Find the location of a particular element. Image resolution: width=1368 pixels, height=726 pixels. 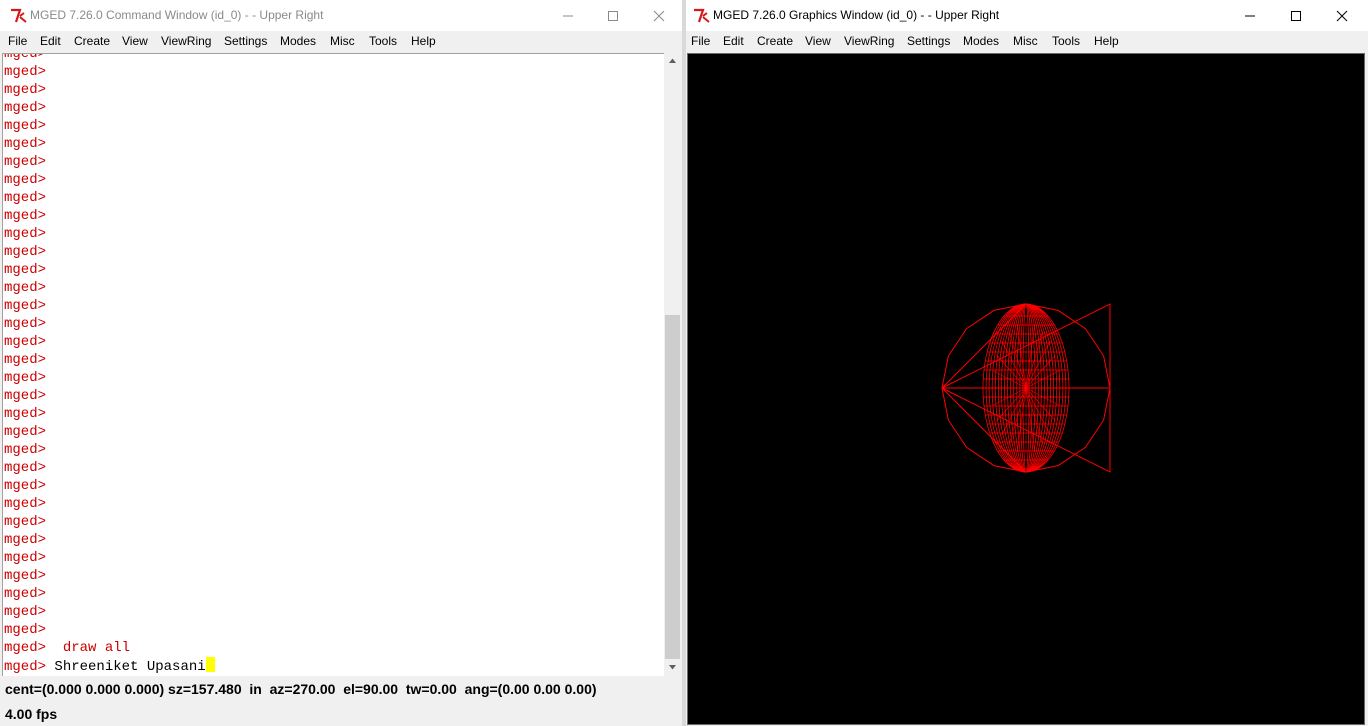

console-scrollbar is located at coordinates (672, 364).